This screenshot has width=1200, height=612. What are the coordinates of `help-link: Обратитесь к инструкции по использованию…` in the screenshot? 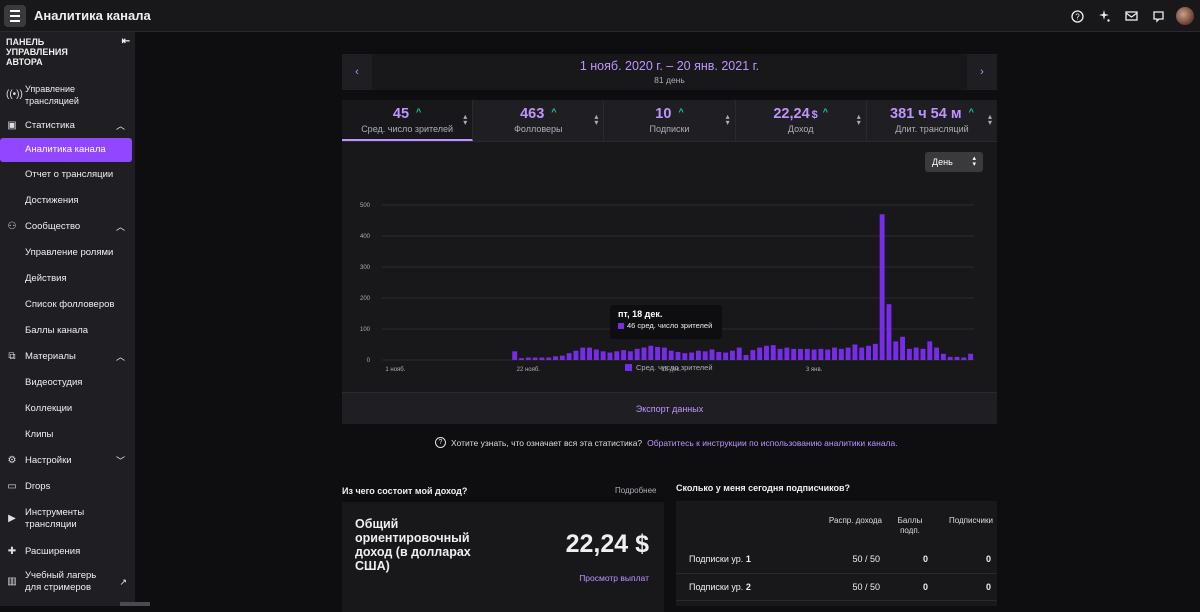 It's located at (772, 443).